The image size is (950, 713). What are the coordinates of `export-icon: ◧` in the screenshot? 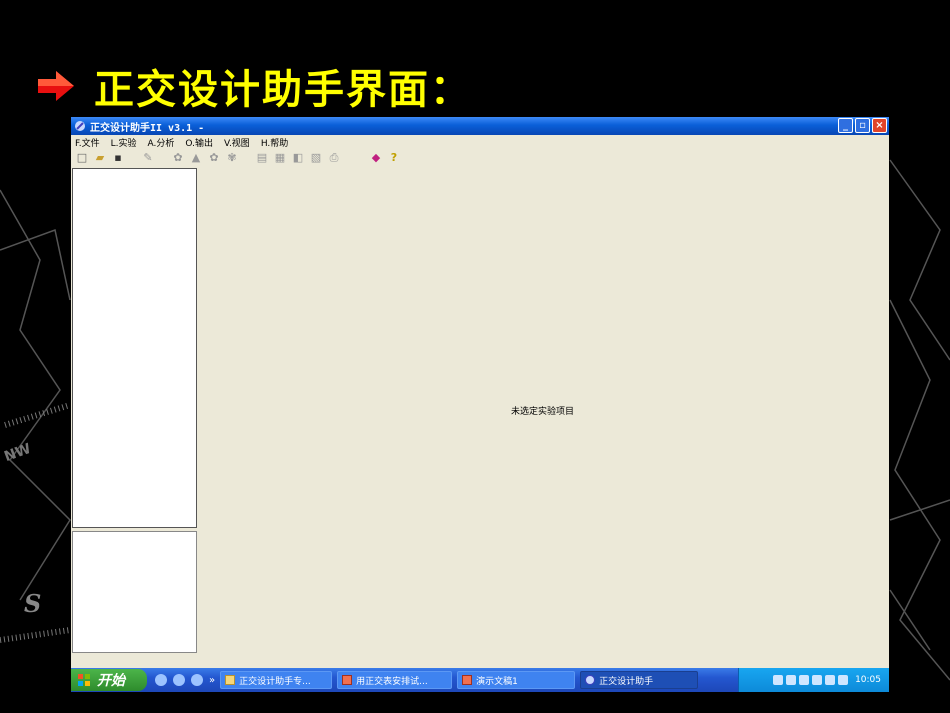 It's located at (298, 158).